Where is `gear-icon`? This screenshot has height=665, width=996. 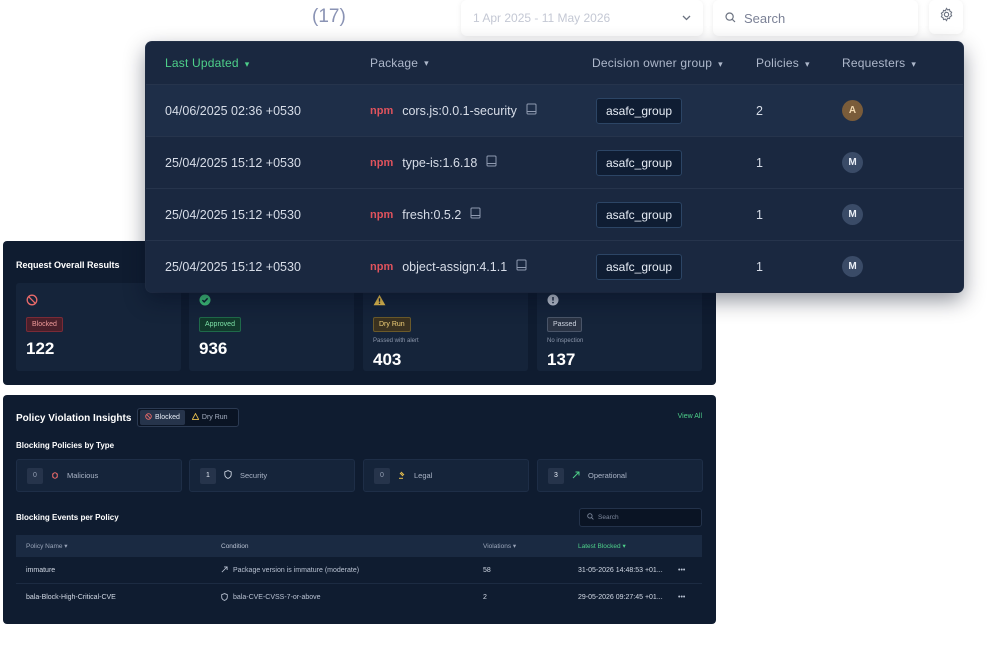
gear-icon is located at coordinates (946, 17).